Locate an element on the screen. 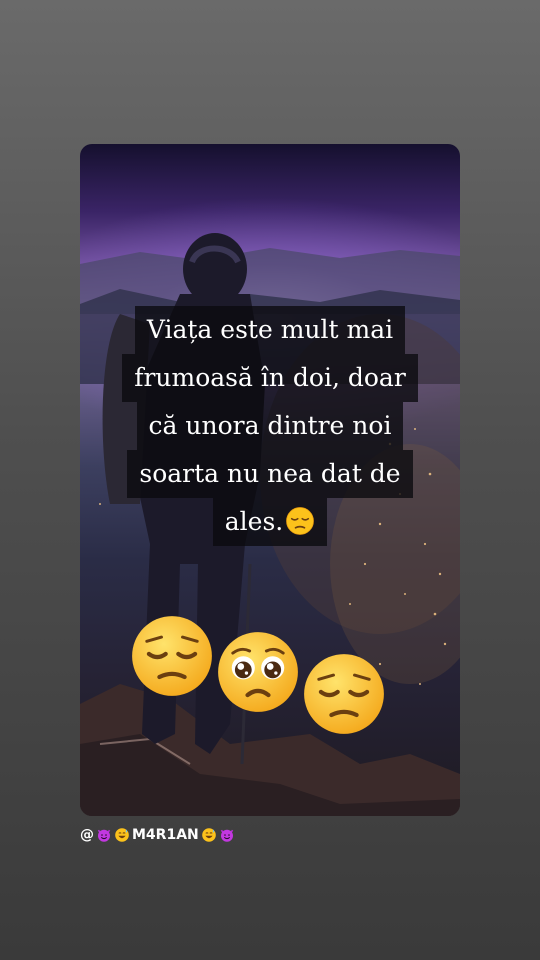 The height and width of the screenshot is (960, 540). username-tag: @ M4R1AN is located at coordinates (157, 835).